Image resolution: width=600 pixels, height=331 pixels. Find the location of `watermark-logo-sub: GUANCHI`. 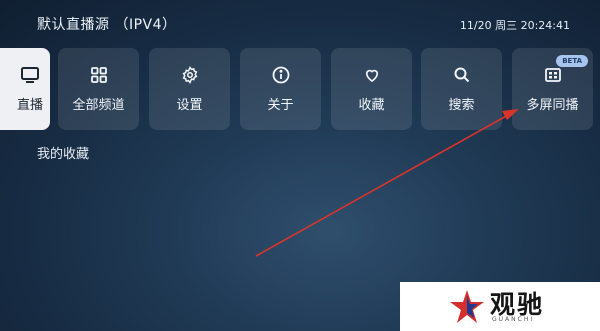

watermark-logo-sub: GUANCHI is located at coordinates (513, 319).